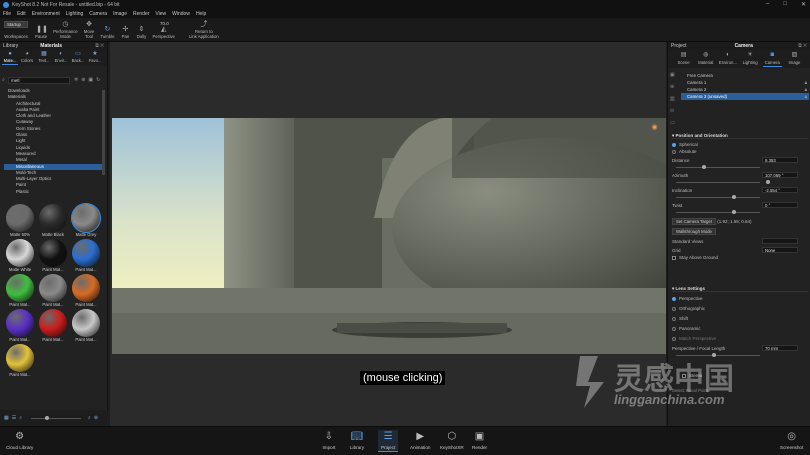  I want to click on performance-mode-button: ◷ Performance Mode, so click(65, 31).